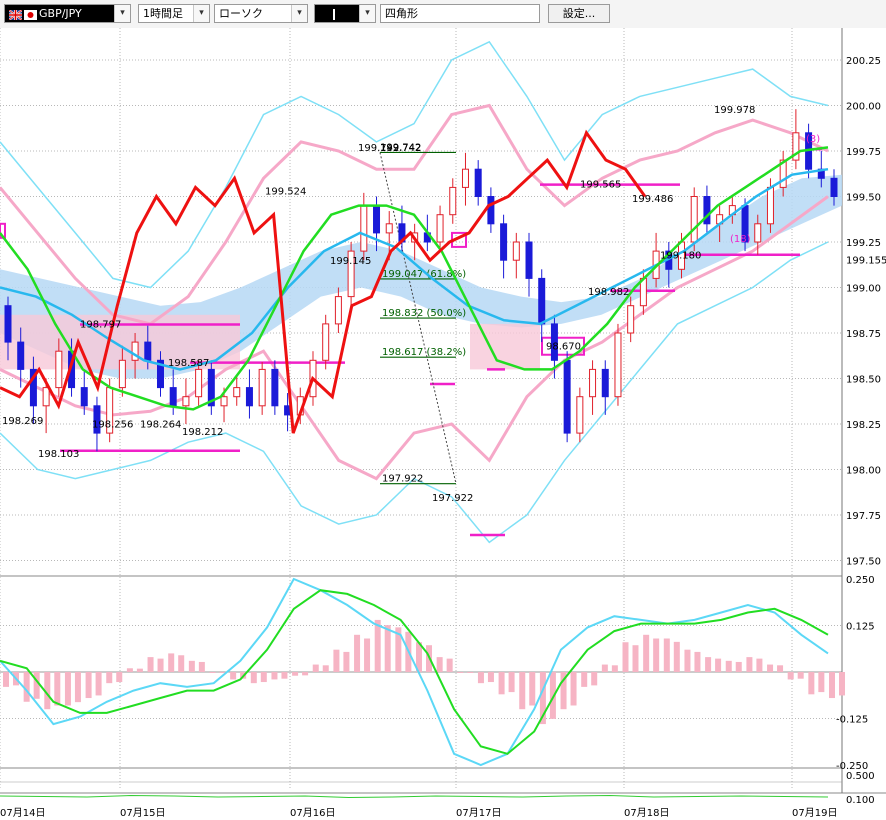  What do you see at coordinates (100, 325) in the screenshot?
I see `price-label: 198.797` at bounding box center [100, 325].